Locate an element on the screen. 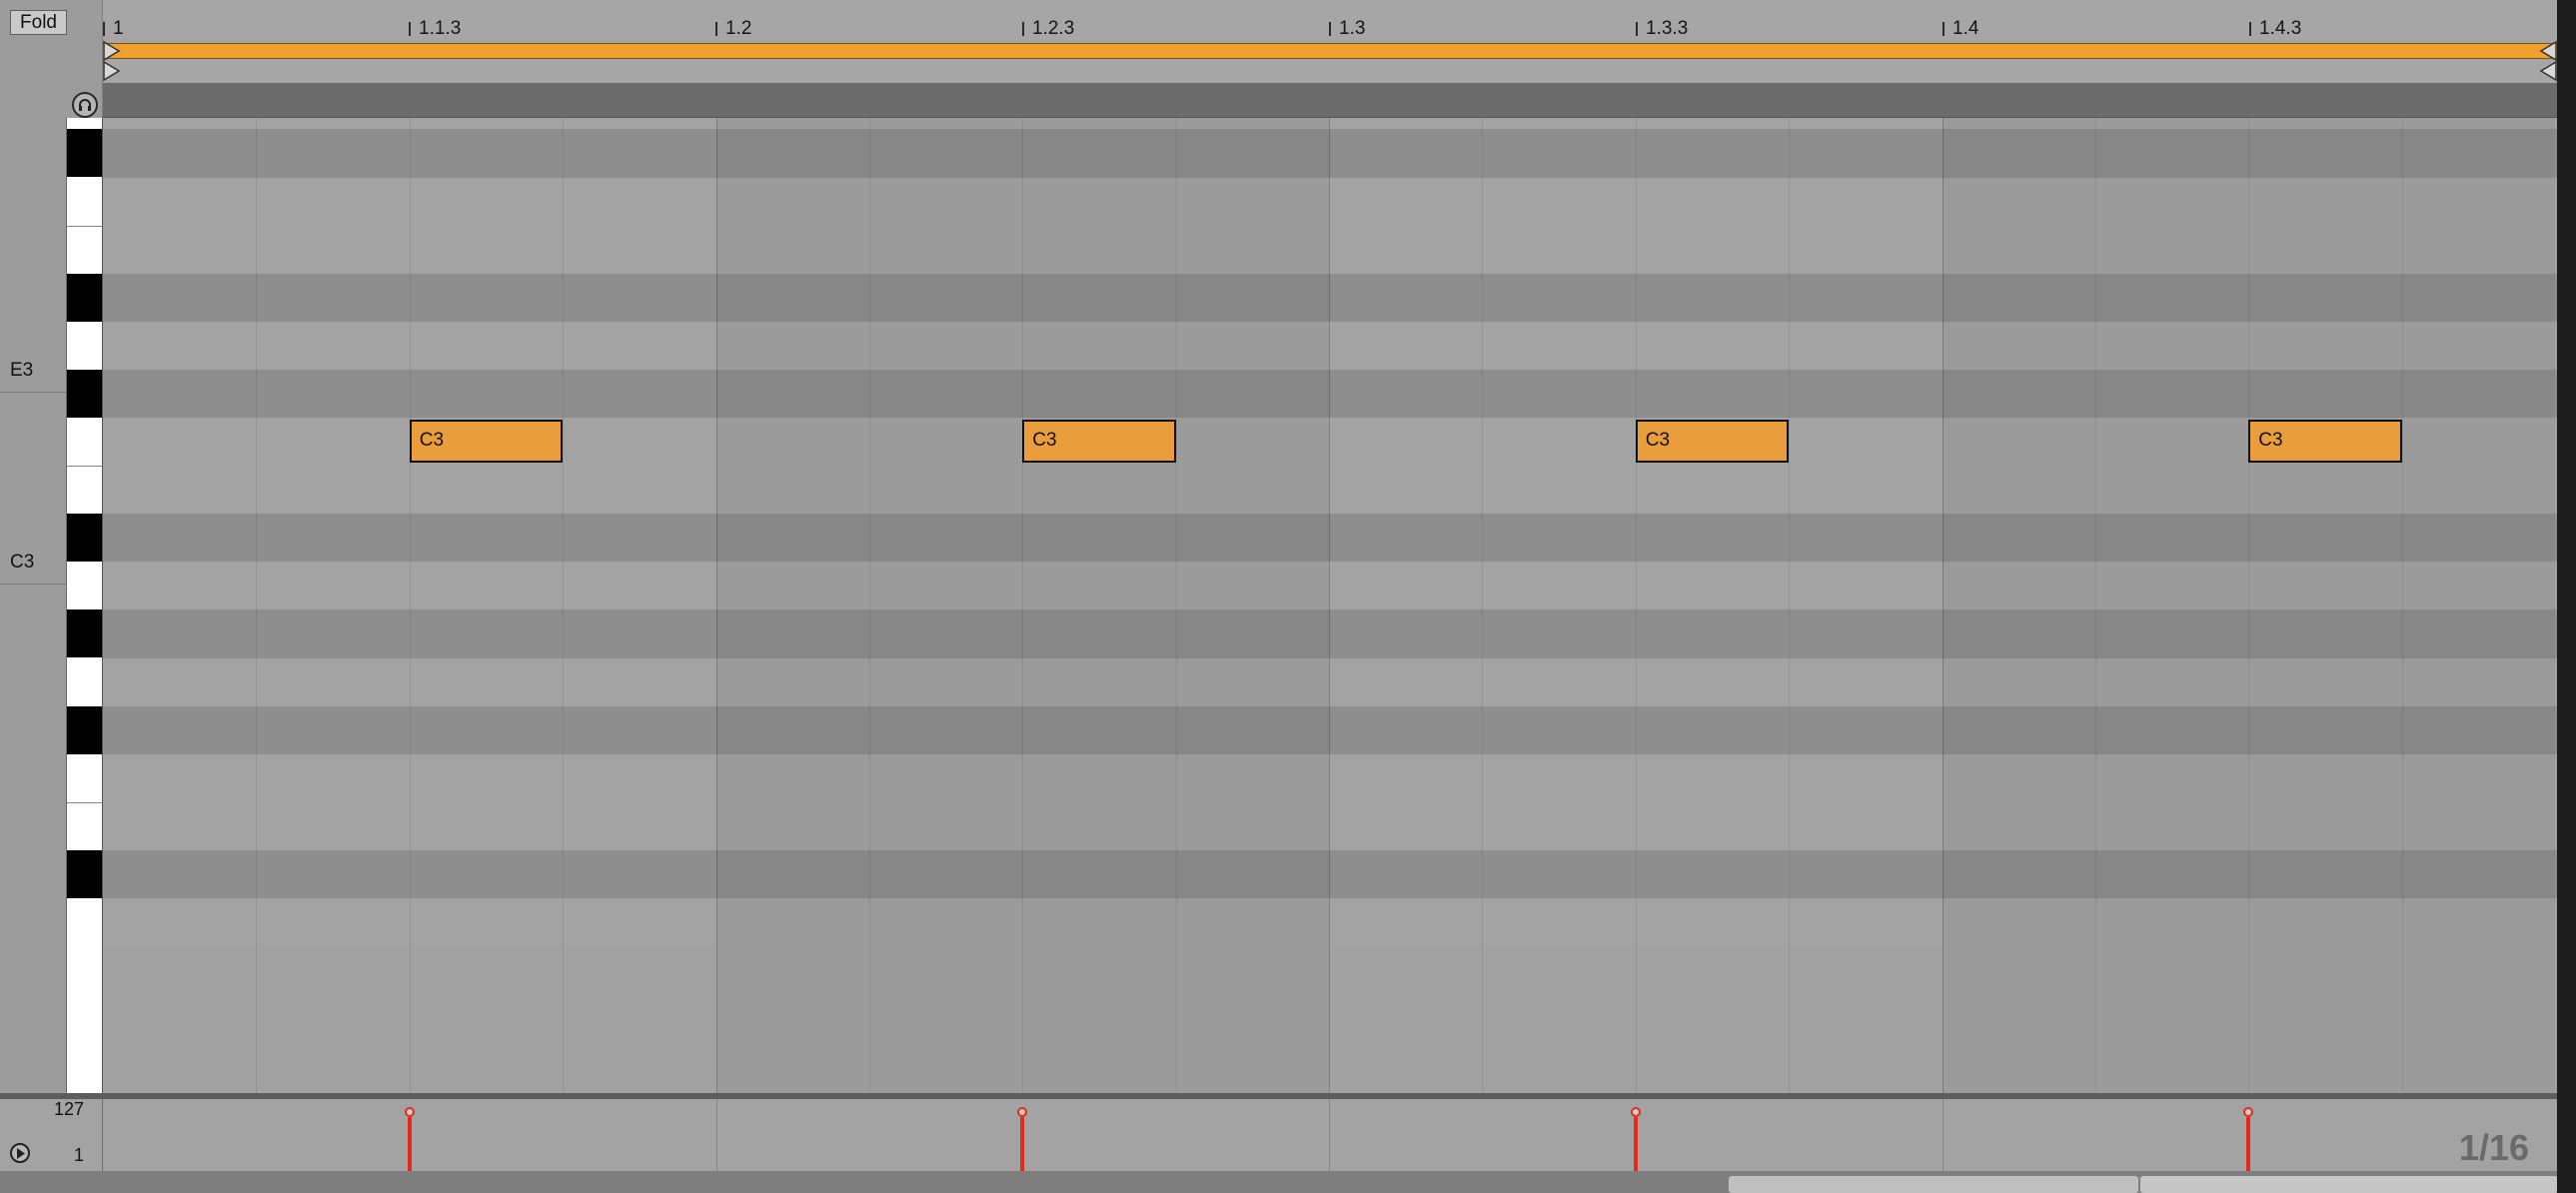  horizontal-scrollbar is located at coordinates (1288, 1182).